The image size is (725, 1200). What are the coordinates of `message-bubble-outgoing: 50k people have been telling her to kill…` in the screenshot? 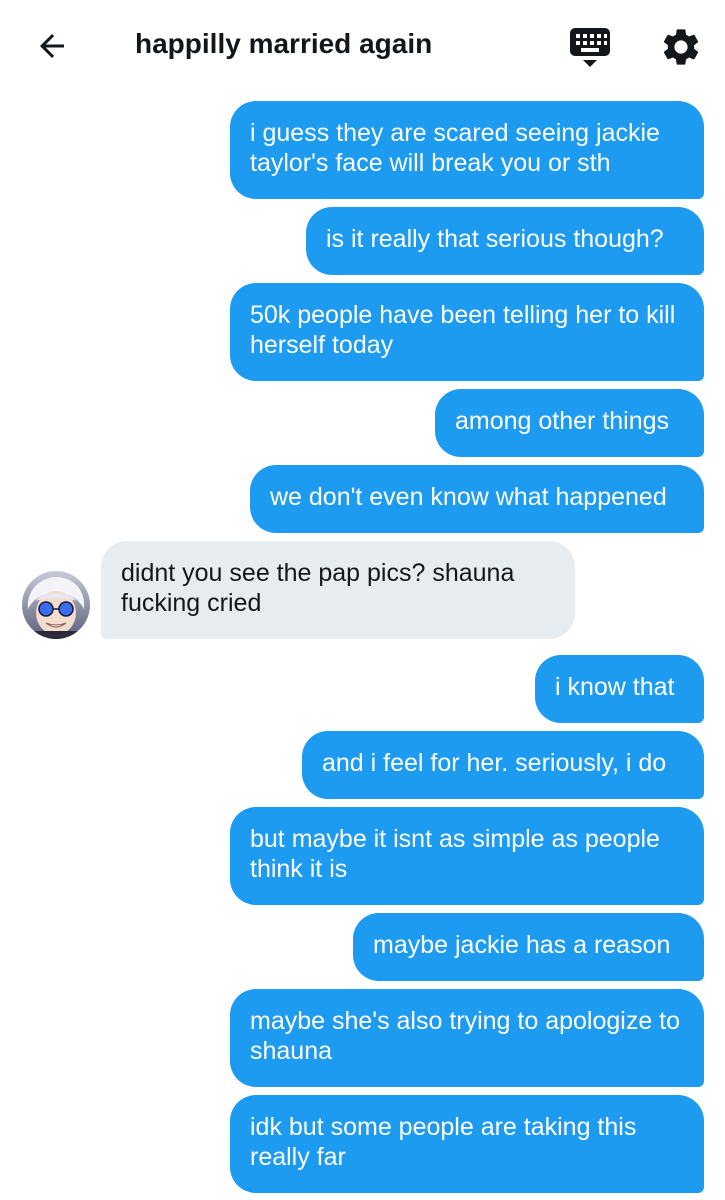 It's located at (467, 332).